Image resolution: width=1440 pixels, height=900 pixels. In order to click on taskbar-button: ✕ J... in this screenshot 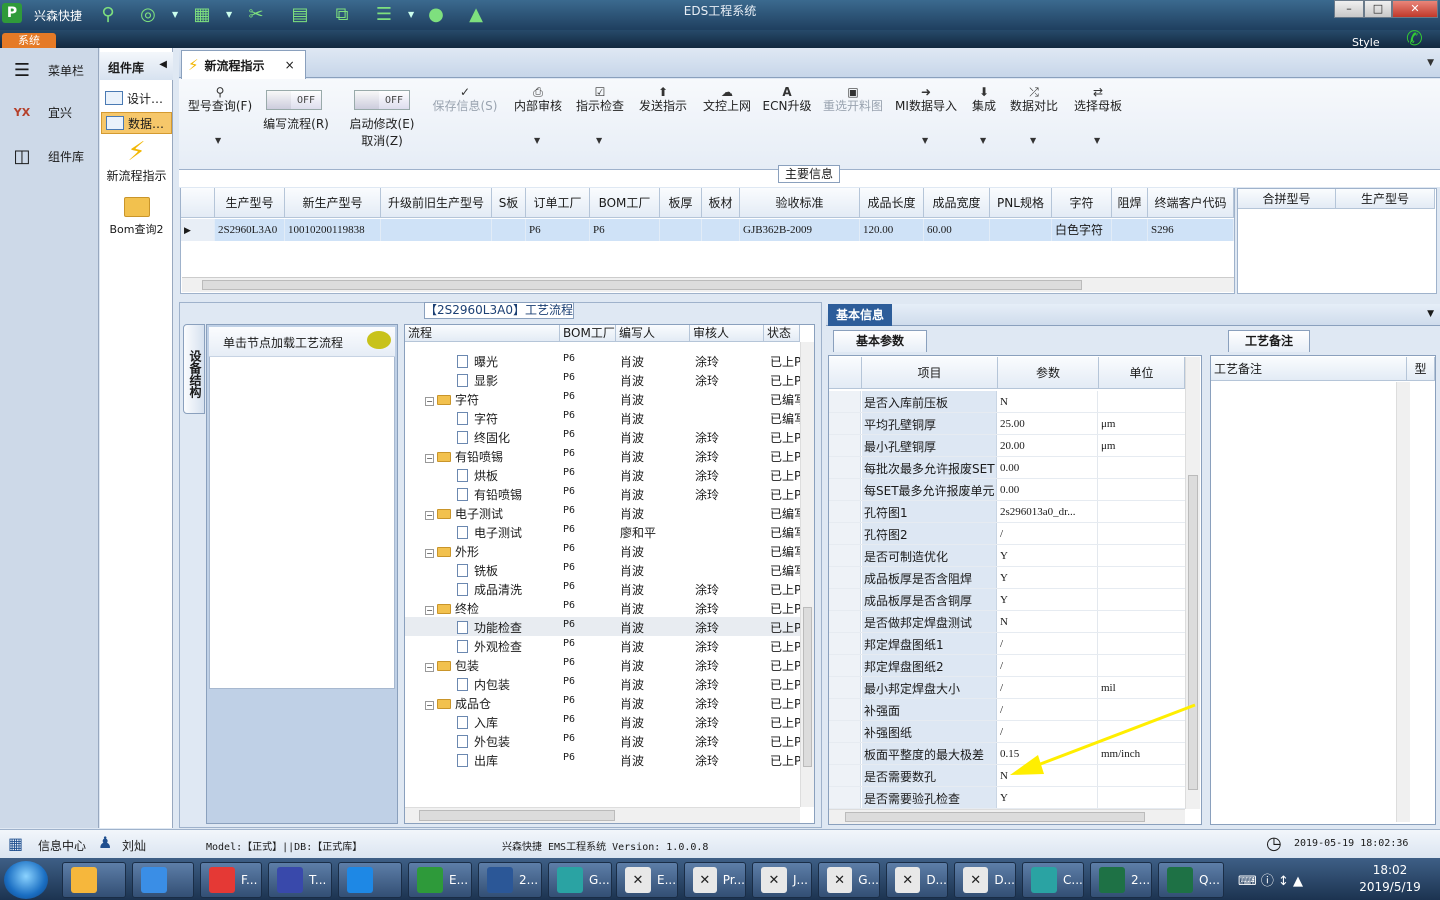, I will do `click(782, 880)`.